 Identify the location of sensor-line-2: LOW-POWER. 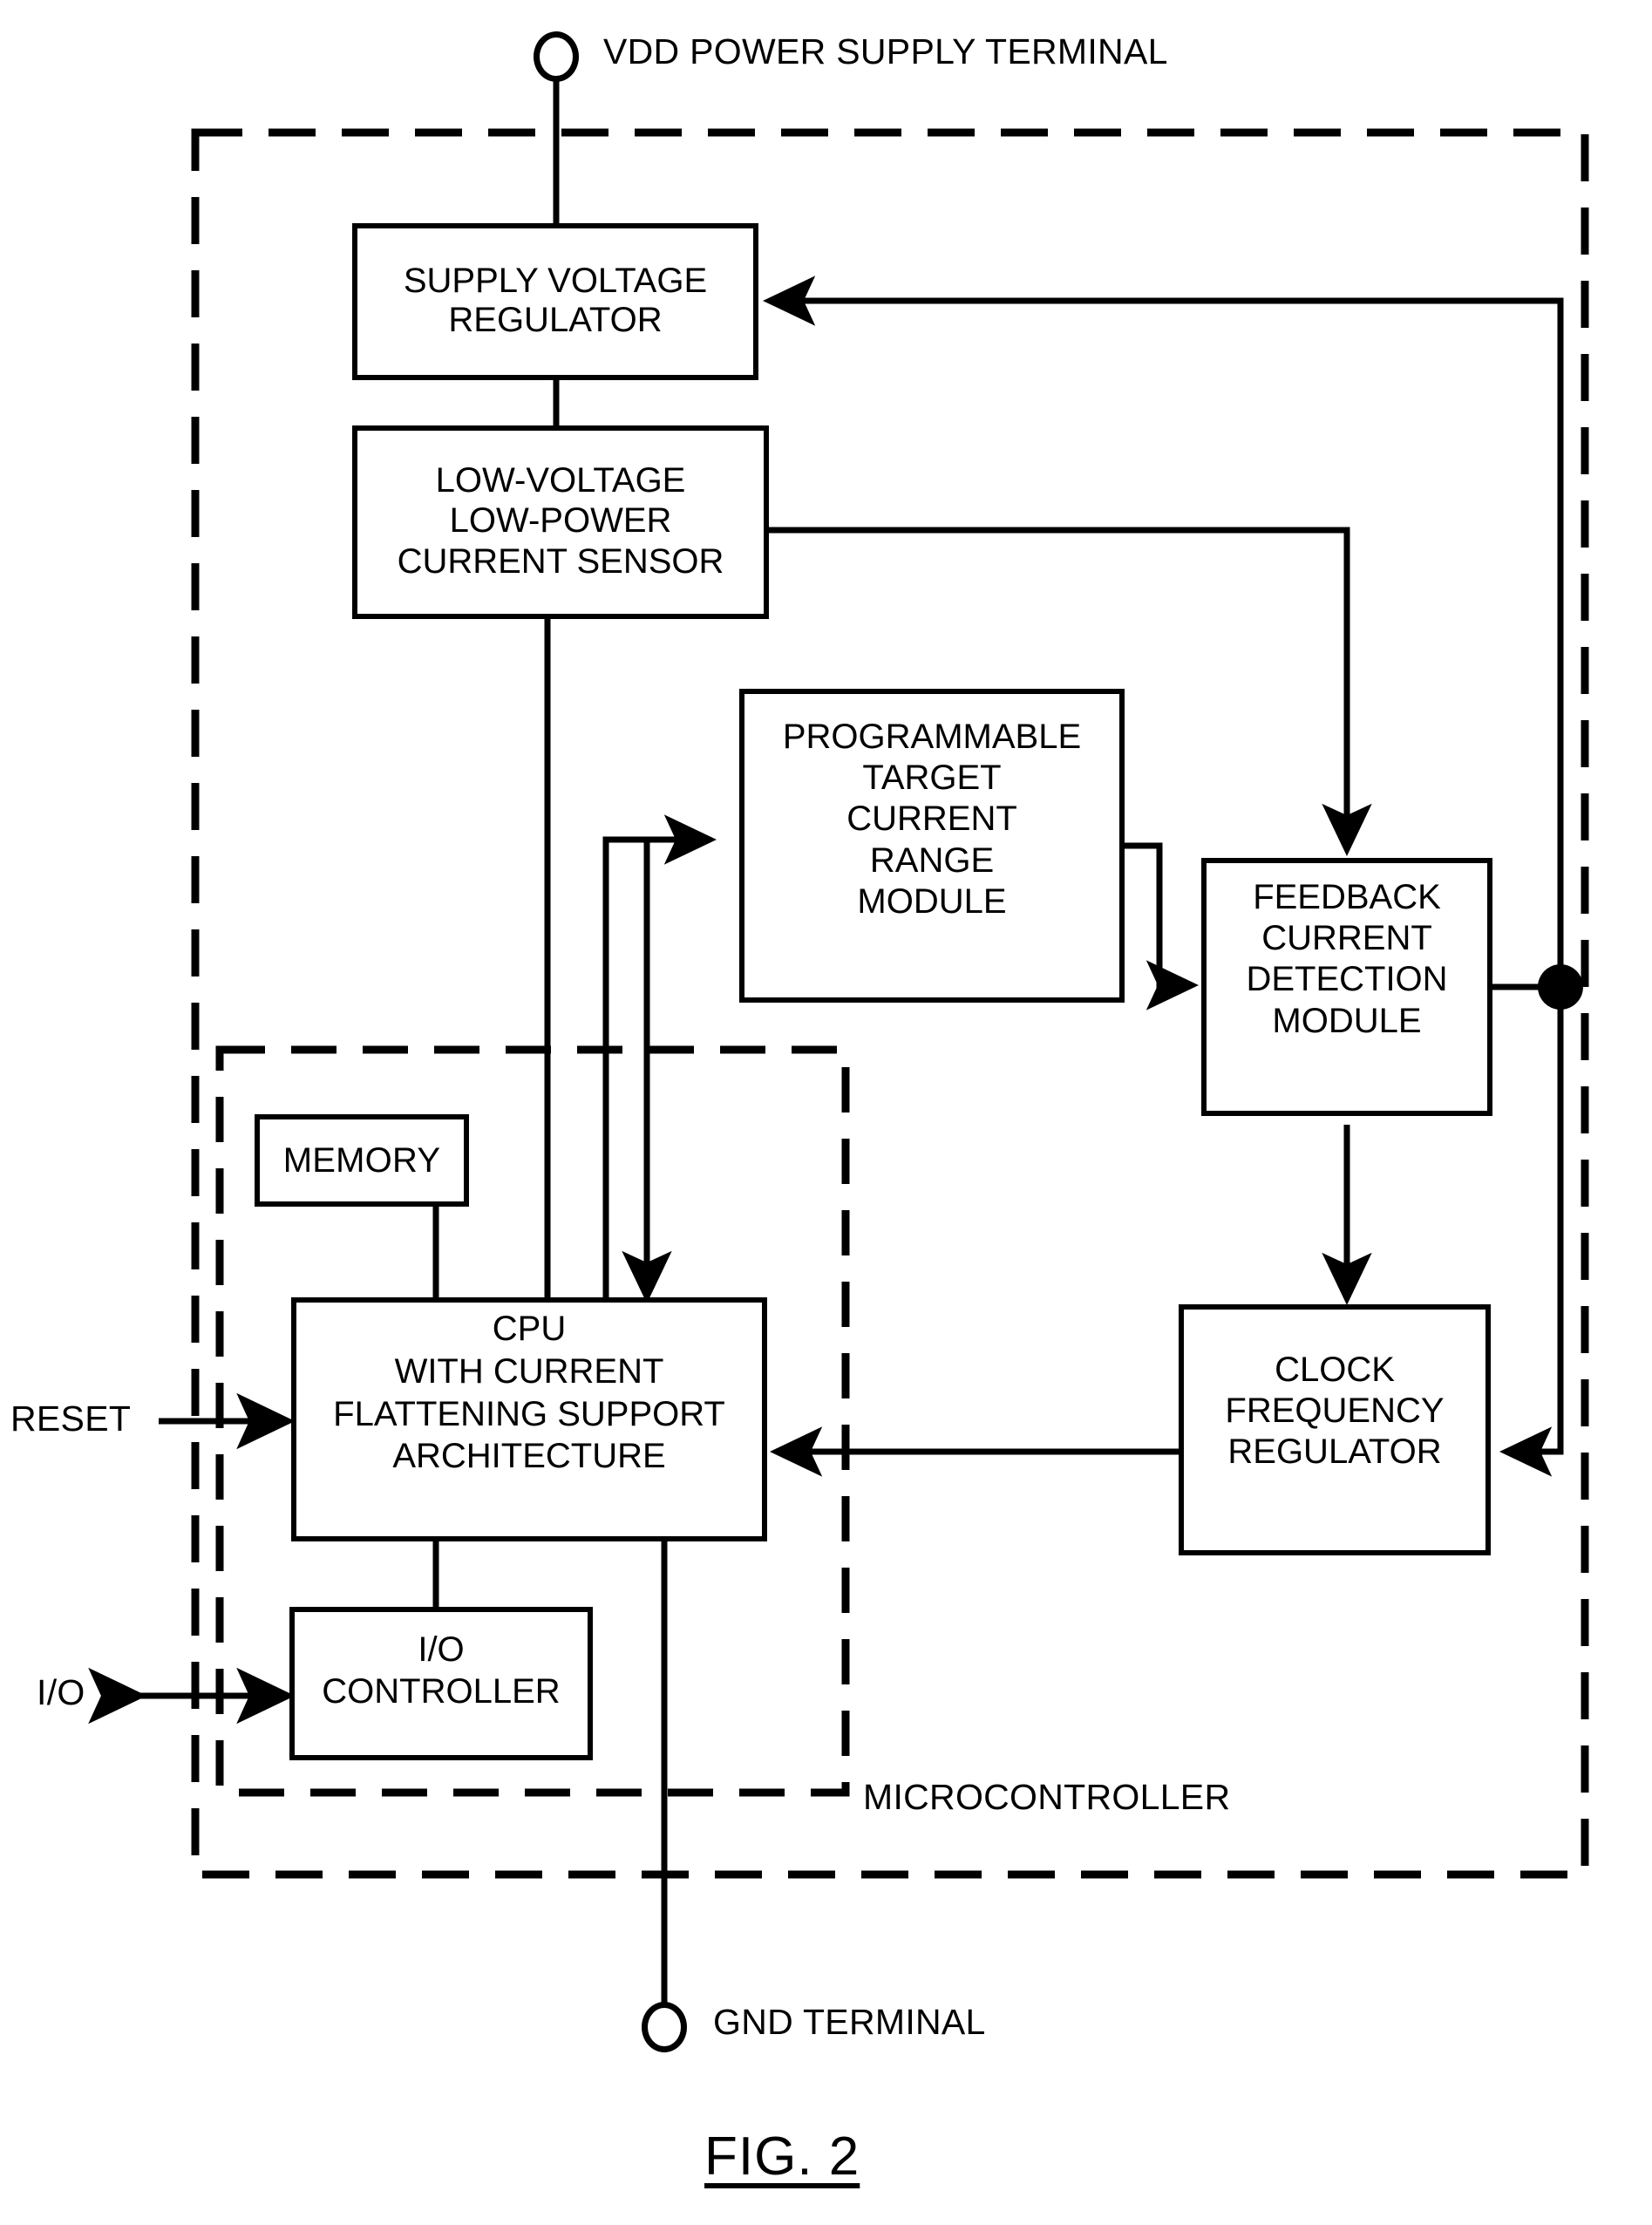
(560, 521).